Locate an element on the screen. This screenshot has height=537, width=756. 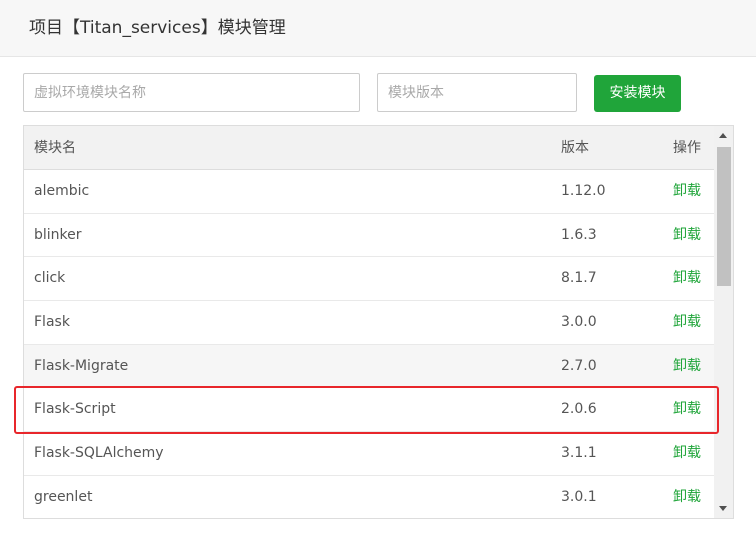
module-version: 2.0.6 is located at coordinates (579, 409).